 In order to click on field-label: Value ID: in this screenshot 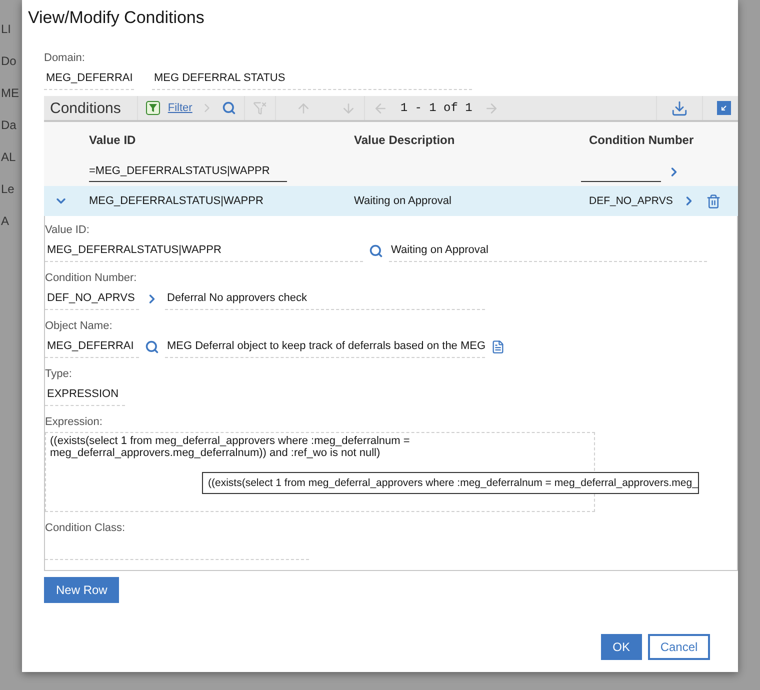, I will do `click(67, 230)`.